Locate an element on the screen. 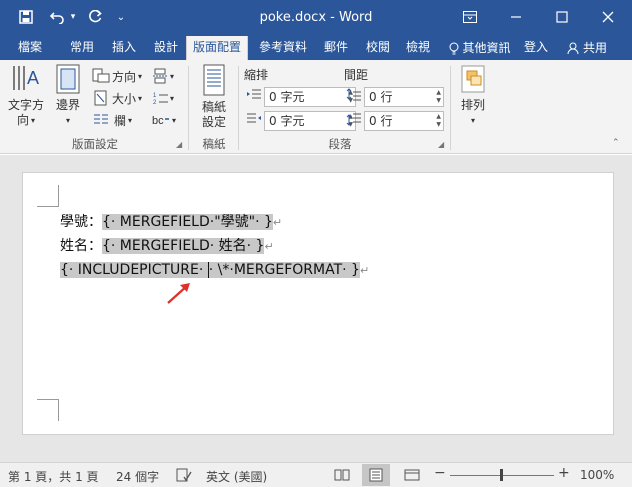 The width and height of the screenshot is (632, 487). sign-in-link: 登入 is located at coordinates (536, 48).